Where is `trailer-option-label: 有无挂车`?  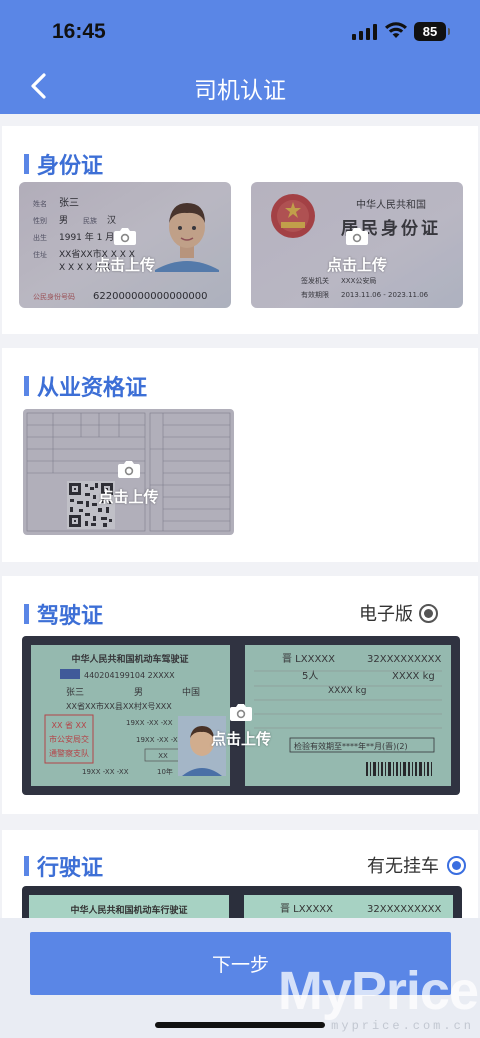
trailer-option-label: 有无挂车 is located at coordinates (403, 866).